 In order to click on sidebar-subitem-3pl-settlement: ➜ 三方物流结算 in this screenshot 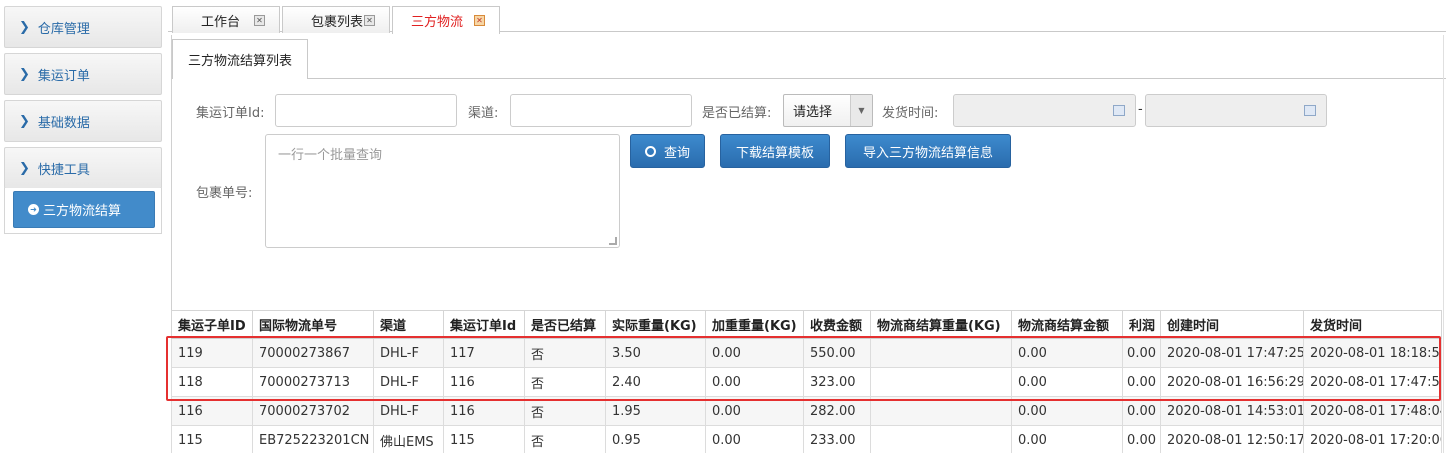, I will do `click(84, 209)`.